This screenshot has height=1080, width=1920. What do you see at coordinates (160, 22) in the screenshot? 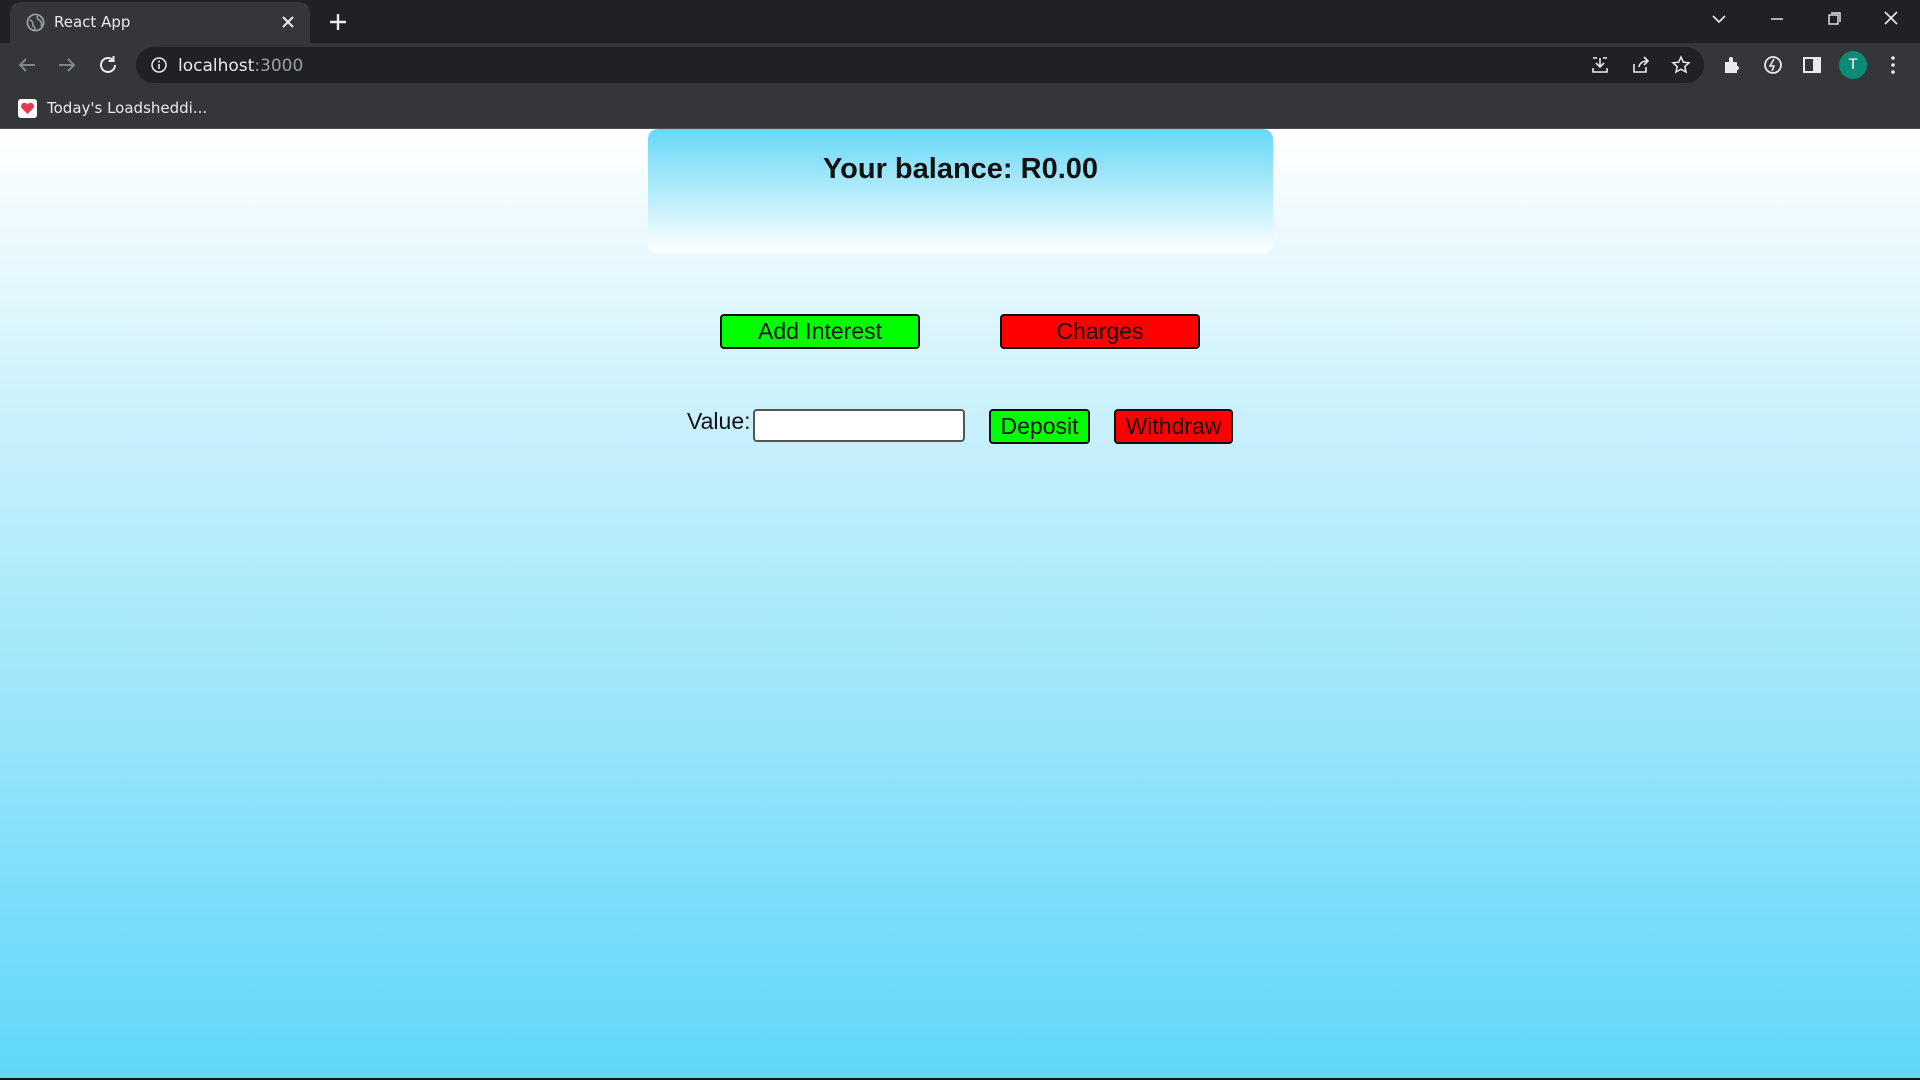
I see `browser-tab: React App` at bounding box center [160, 22].